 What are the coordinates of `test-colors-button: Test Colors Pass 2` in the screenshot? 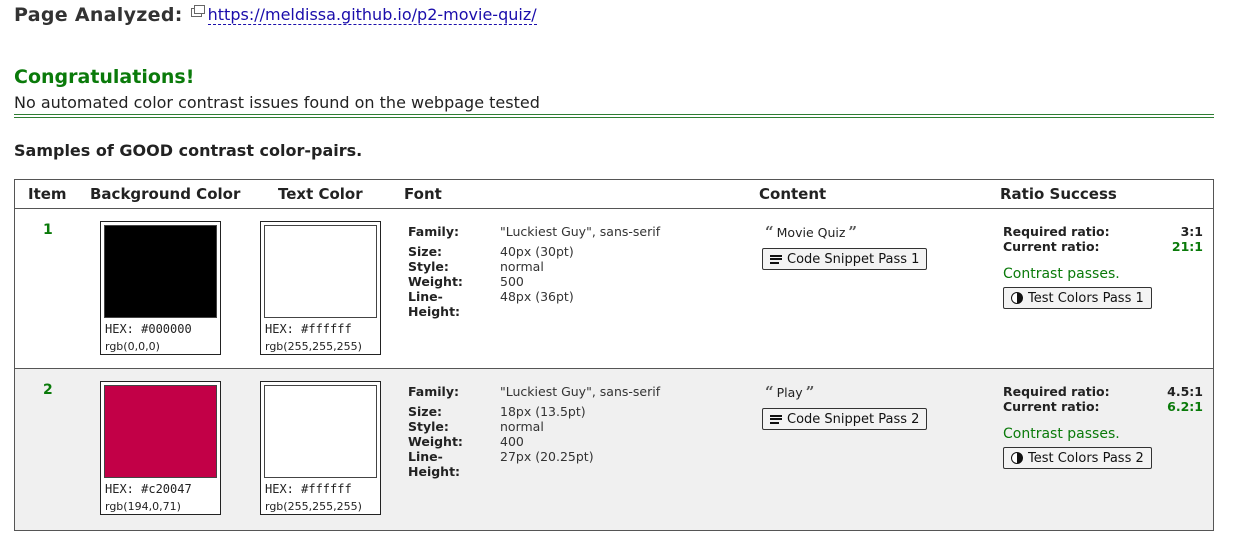 It's located at (1077, 458).